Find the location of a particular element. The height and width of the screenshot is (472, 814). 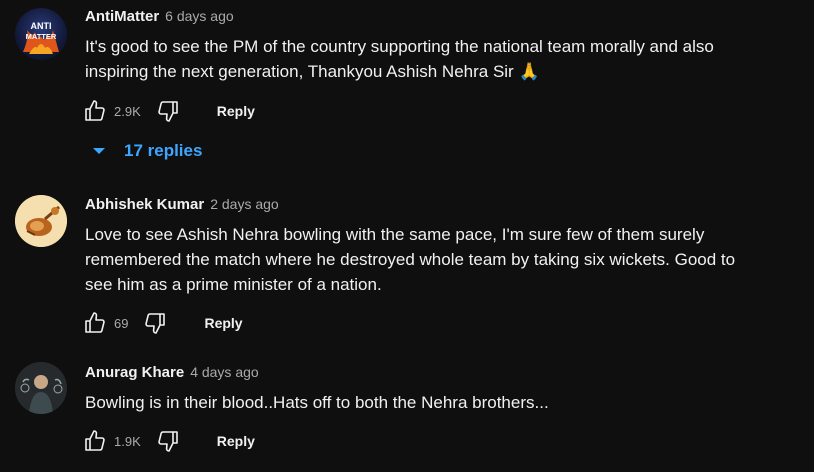

comment-time: 2 days ago is located at coordinates (244, 204).